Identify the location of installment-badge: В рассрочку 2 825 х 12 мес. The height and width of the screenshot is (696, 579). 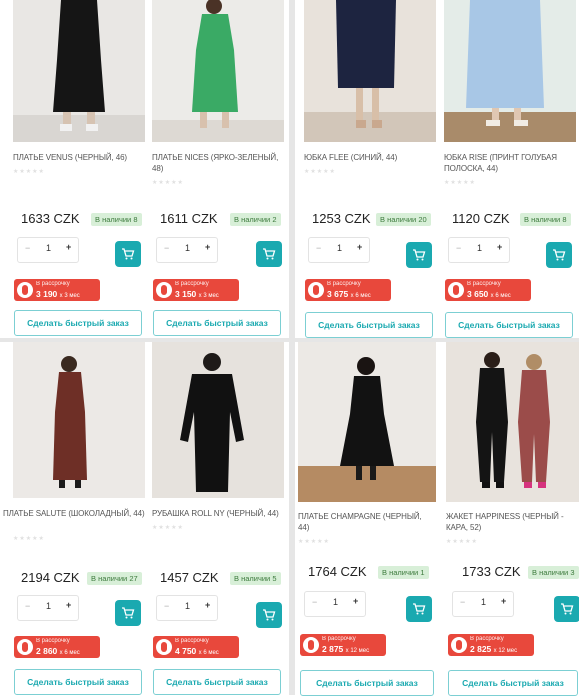
(491, 645).